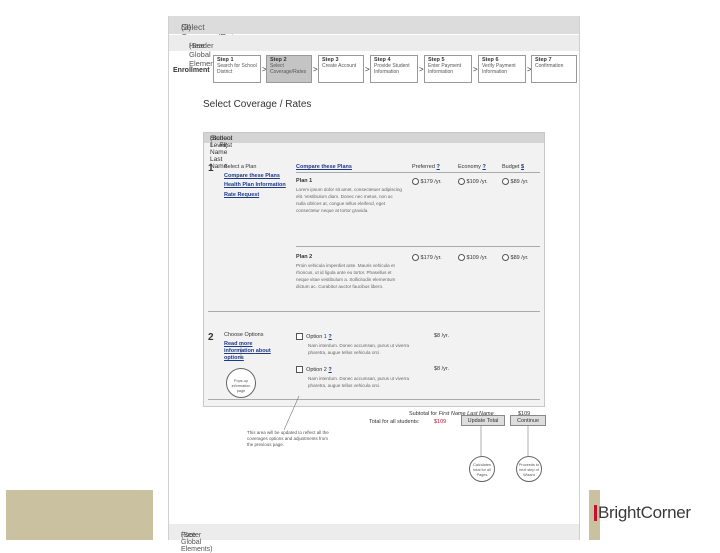  What do you see at coordinates (482, 469) in the screenshot?
I see `update-total-callout: Calculates total for all Pages` at bounding box center [482, 469].